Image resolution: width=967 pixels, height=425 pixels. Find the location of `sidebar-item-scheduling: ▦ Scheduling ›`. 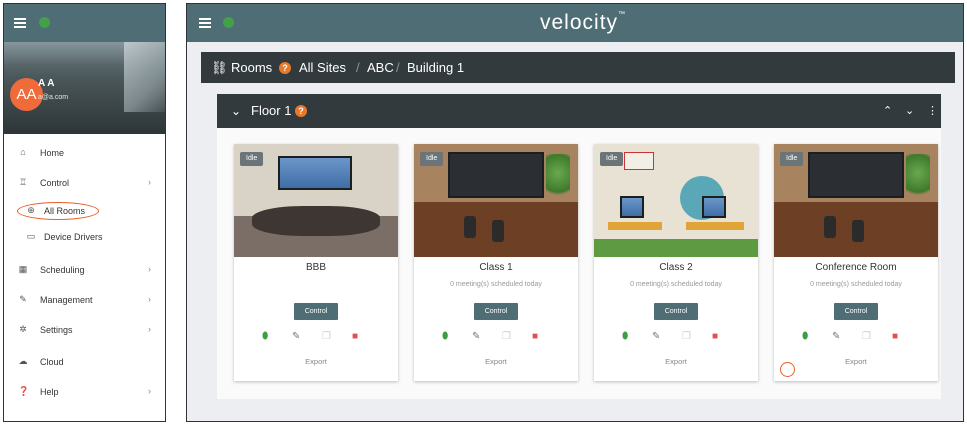

sidebar-item-scheduling: ▦ Scheduling › is located at coordinates (84, 270).